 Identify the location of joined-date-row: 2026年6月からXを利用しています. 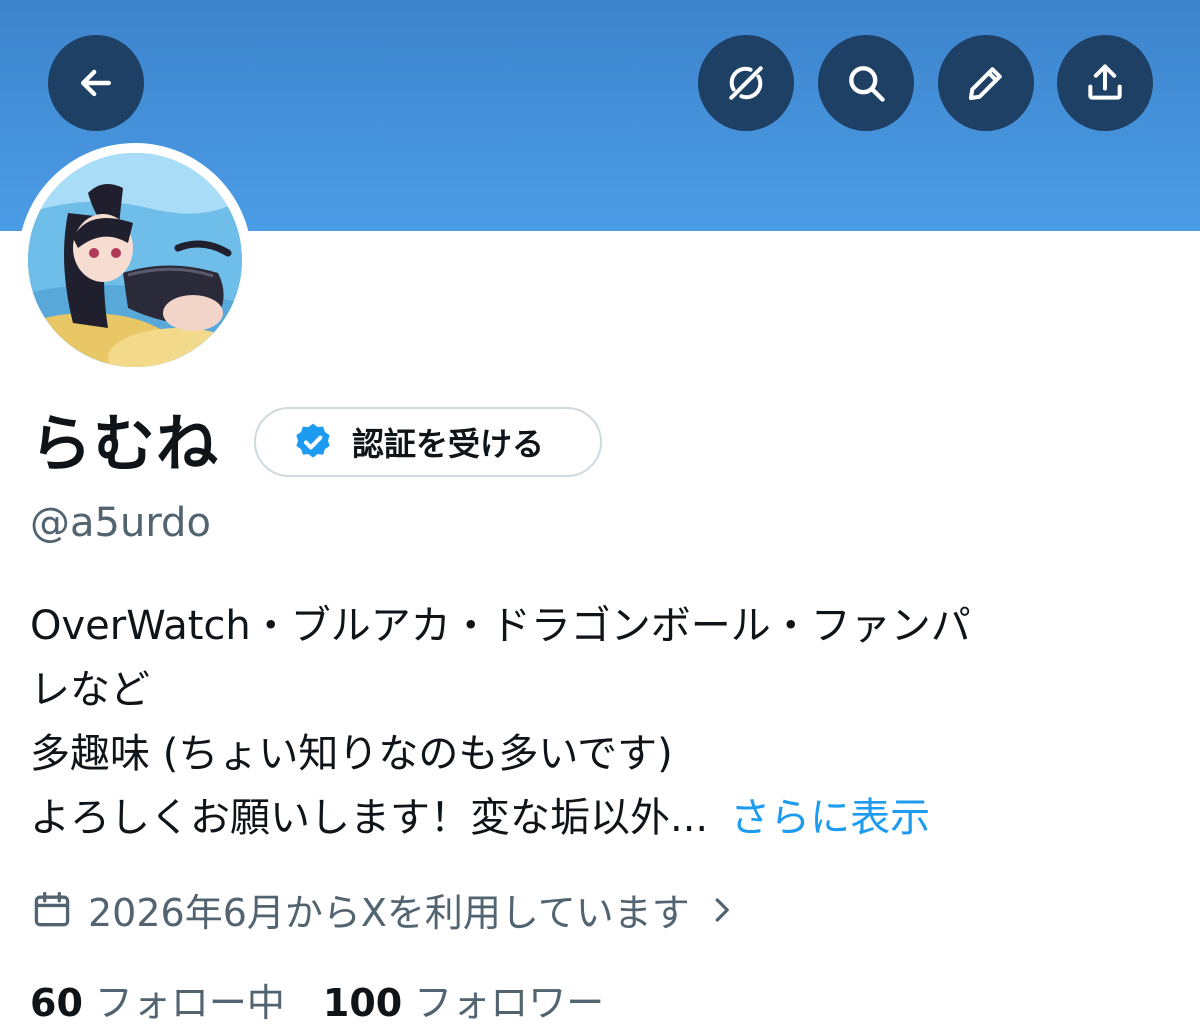
(383, 909).